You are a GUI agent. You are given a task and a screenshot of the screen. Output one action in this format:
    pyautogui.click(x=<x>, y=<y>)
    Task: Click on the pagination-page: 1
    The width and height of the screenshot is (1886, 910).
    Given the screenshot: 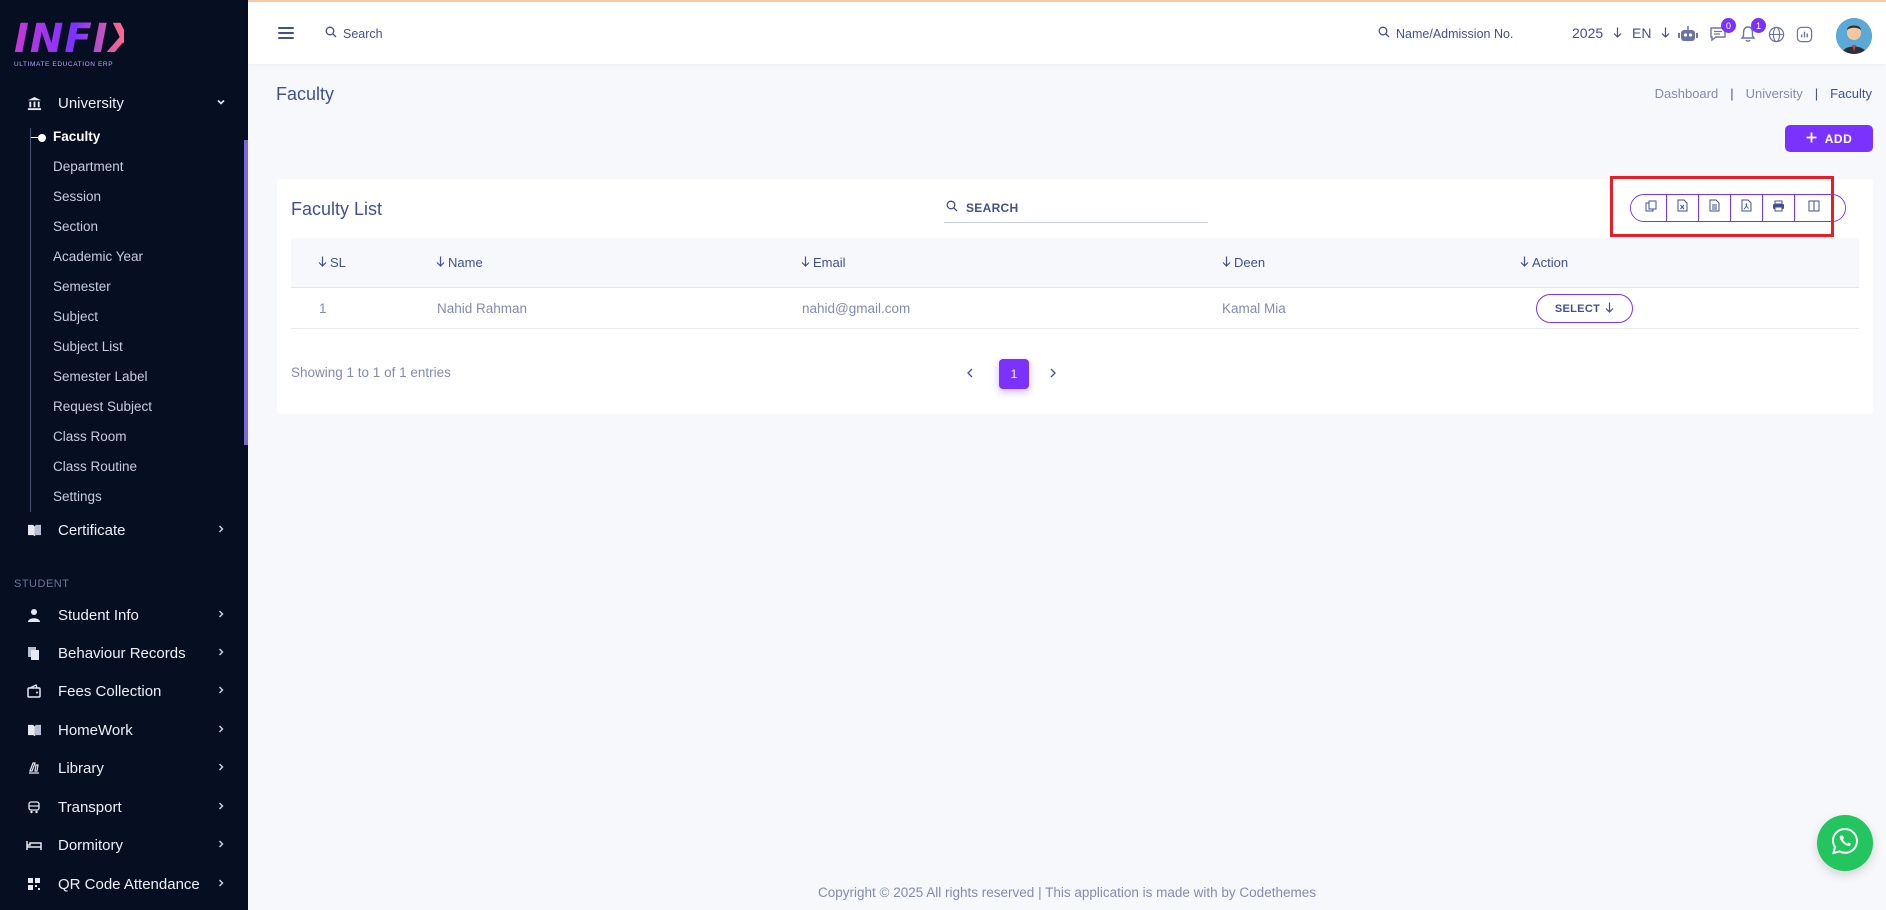 What is the action you would take?
    pyautogui.click(x=1014, y=374)
    